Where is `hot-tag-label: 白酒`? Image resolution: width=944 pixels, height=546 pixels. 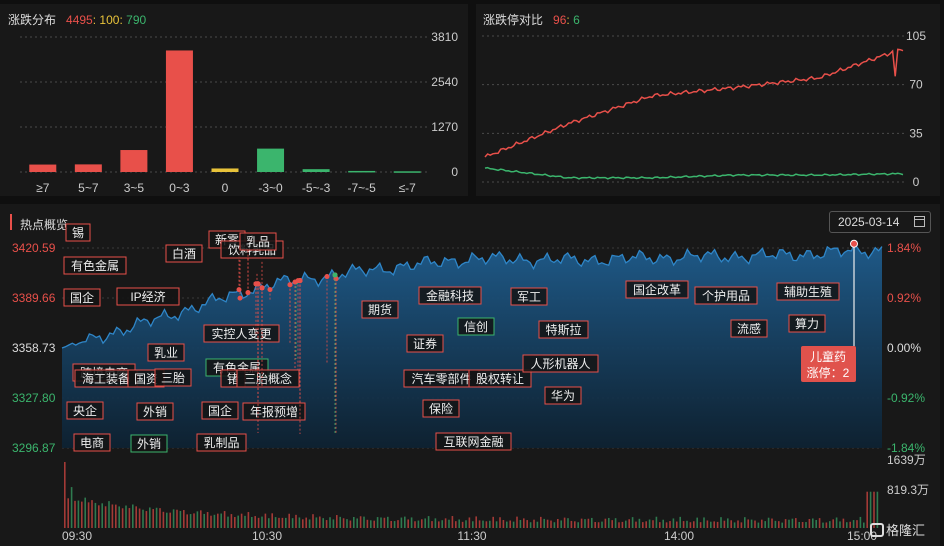
hot-tag-label: 白酒 is located at coordinates (184, 253).